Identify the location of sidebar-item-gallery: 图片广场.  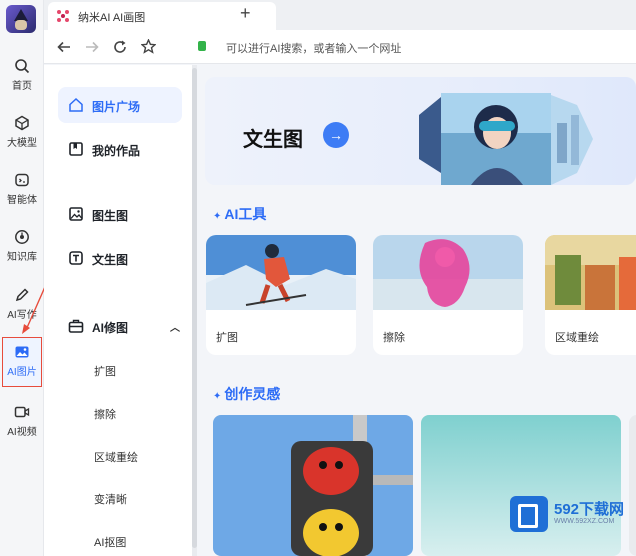
(120, 105).